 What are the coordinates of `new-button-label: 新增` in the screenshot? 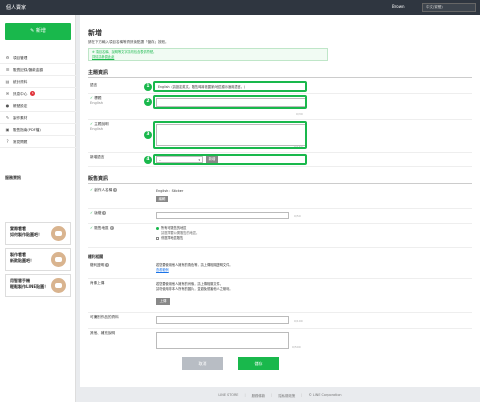 It's located at (40, 31).